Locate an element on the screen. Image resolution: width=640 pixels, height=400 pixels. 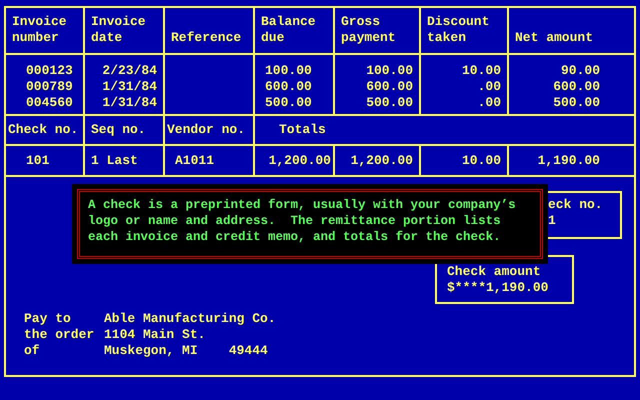
table-cell: A1011 is located at coordinates (194, 160).